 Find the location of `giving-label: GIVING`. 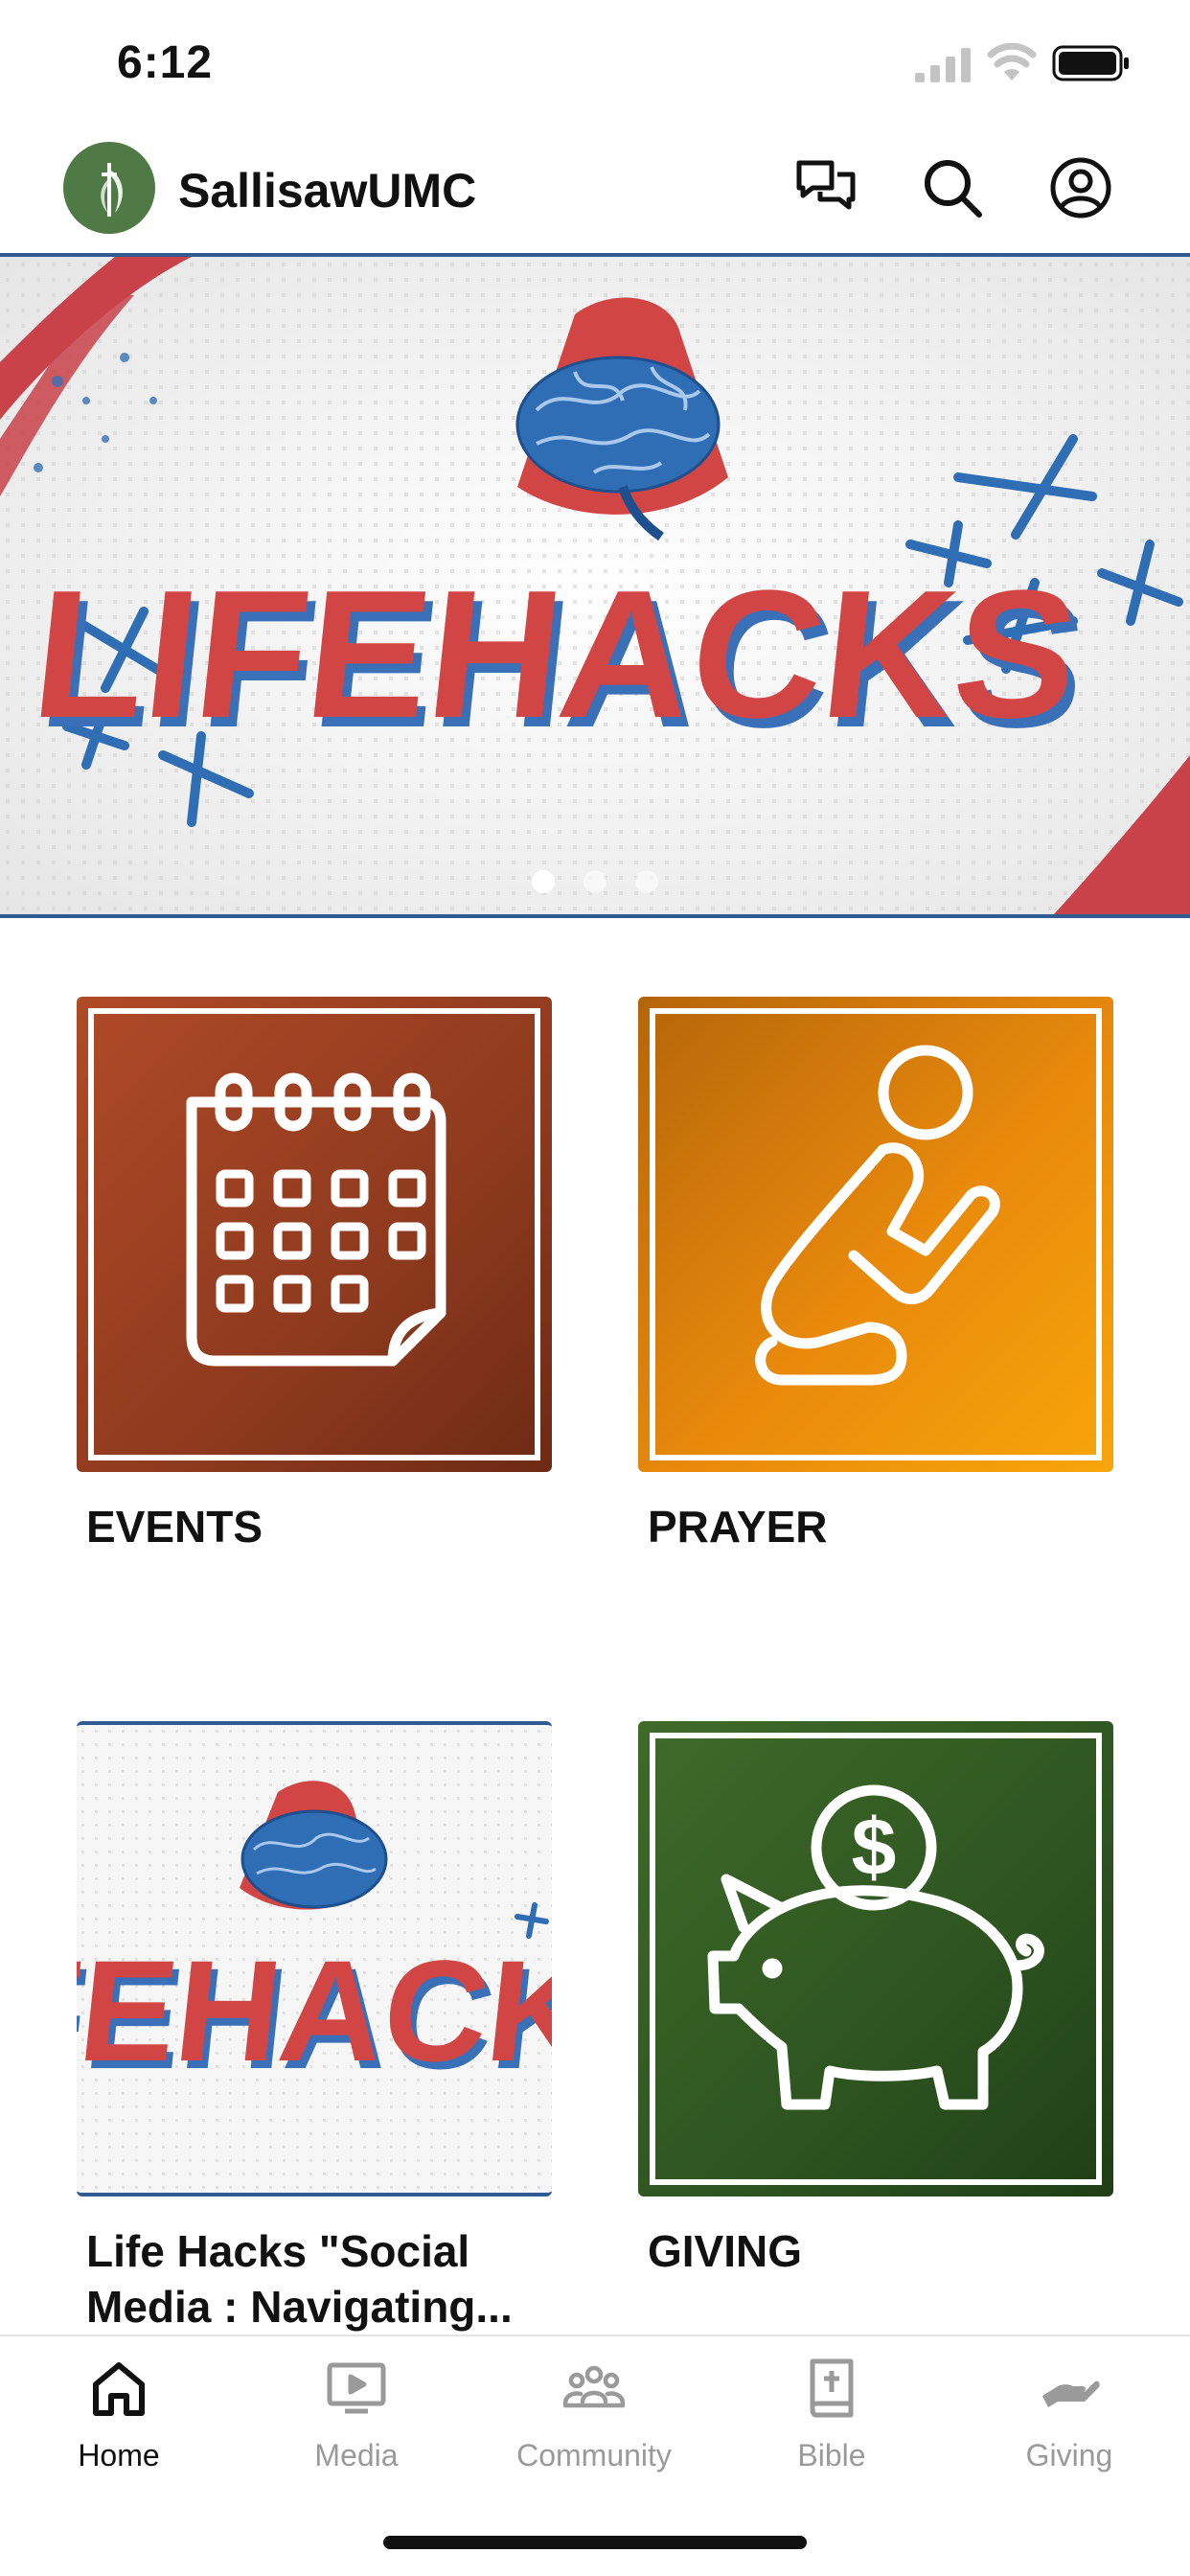

giving-label: GIVING is located at coordinates (726, 2251).